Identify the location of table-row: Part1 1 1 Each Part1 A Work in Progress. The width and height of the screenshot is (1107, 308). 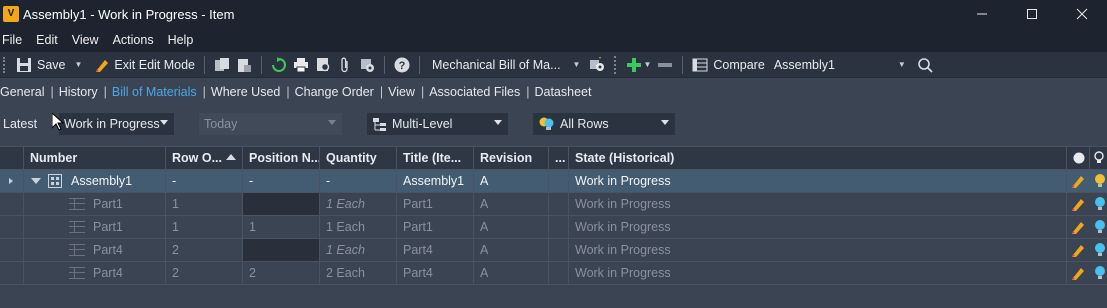
(553, 204).